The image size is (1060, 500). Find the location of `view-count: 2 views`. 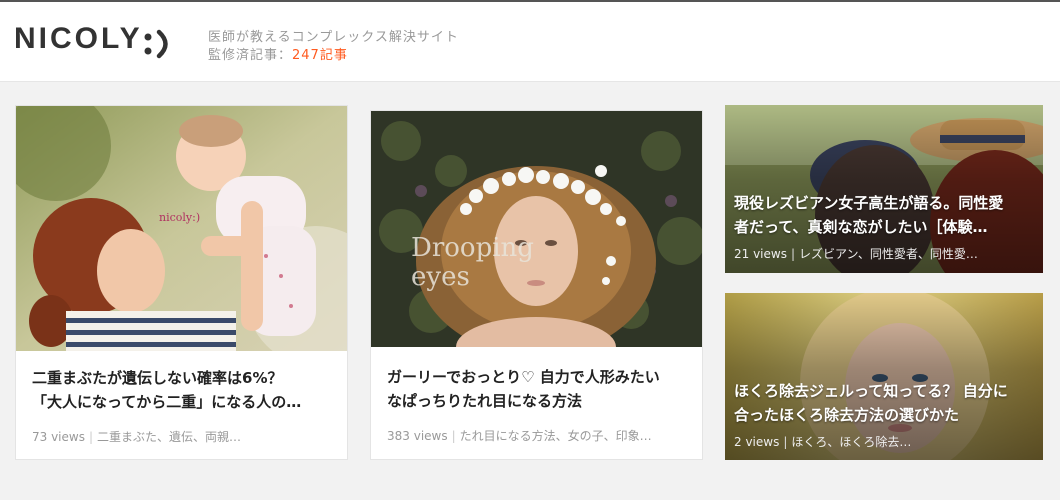

view-count: 2 views is located at coordinates (757, 442).